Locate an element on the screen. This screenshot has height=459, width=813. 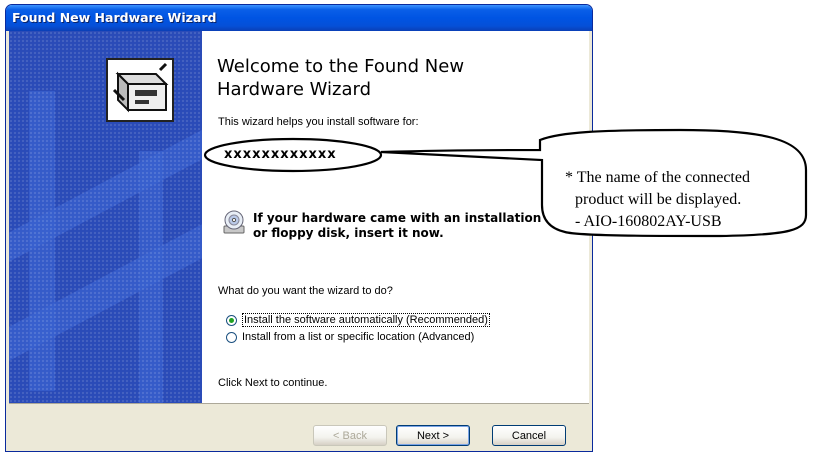
annotation-line2: product will be displayed. is located at coordinates (658, 199).